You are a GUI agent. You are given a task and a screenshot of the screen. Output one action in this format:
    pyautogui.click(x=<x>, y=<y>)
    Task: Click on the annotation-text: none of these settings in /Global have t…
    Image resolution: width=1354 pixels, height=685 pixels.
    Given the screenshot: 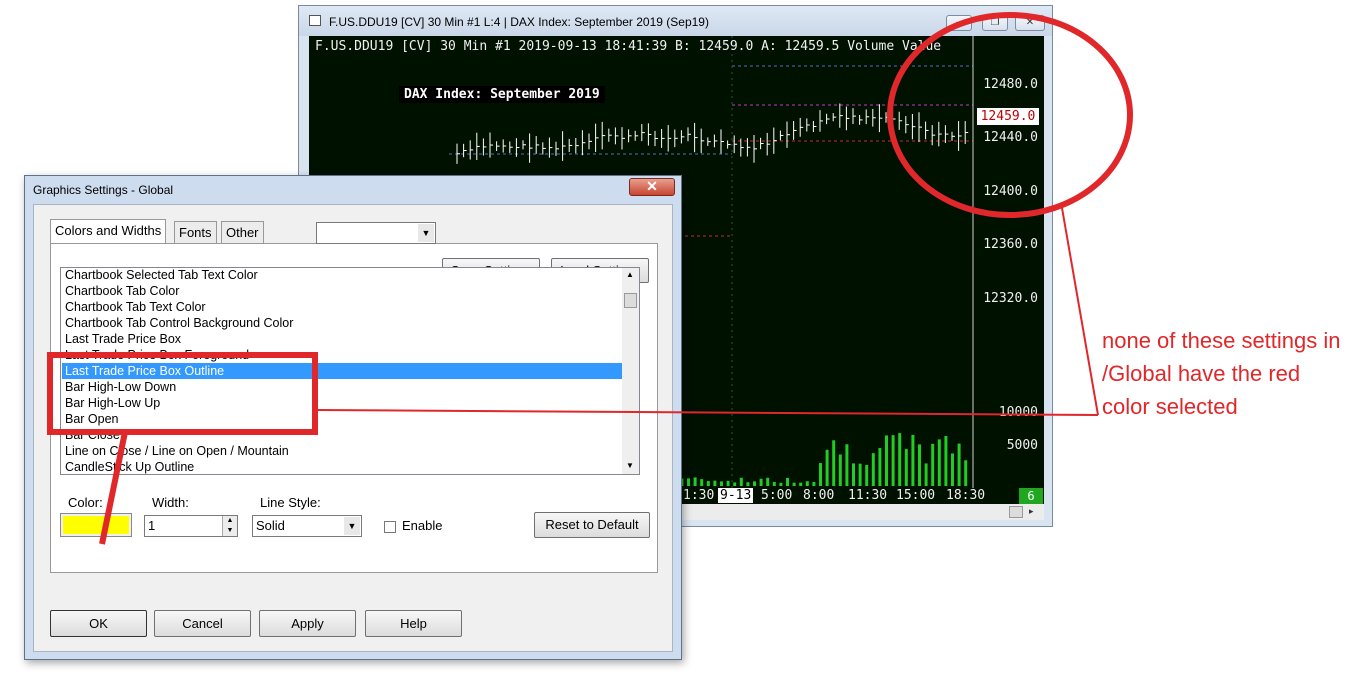 What is the action you would take?
    pyautogui.click(x=1221, y=373)
    